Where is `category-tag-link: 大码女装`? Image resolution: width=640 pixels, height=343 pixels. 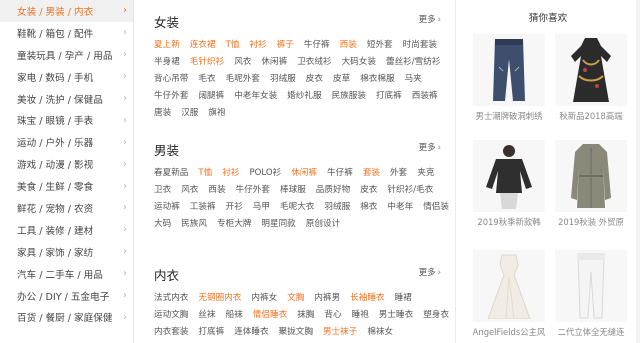 category-tag-link: 大码女装 is located at coordinates (359, 62).